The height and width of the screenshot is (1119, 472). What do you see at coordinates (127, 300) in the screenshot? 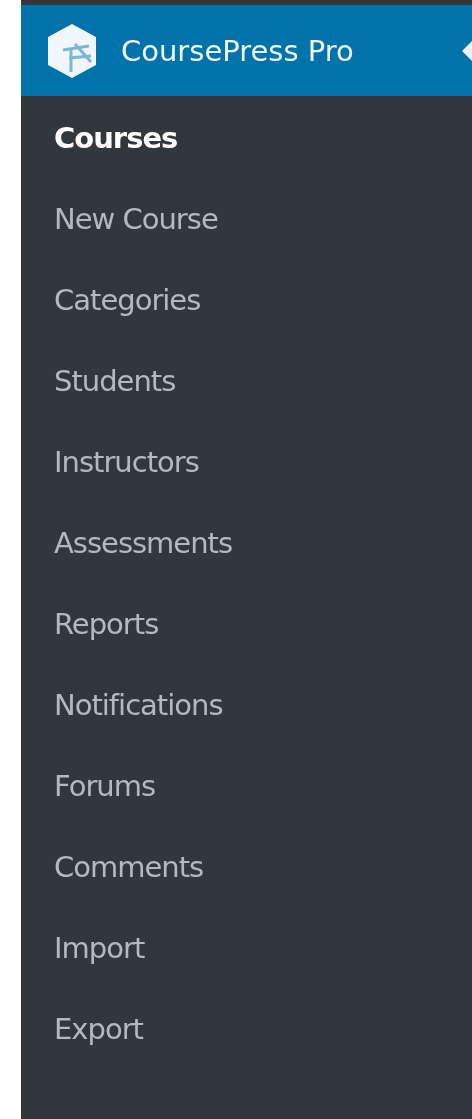
I see `submenu-link: Categories` at bounding box center [127, 300].